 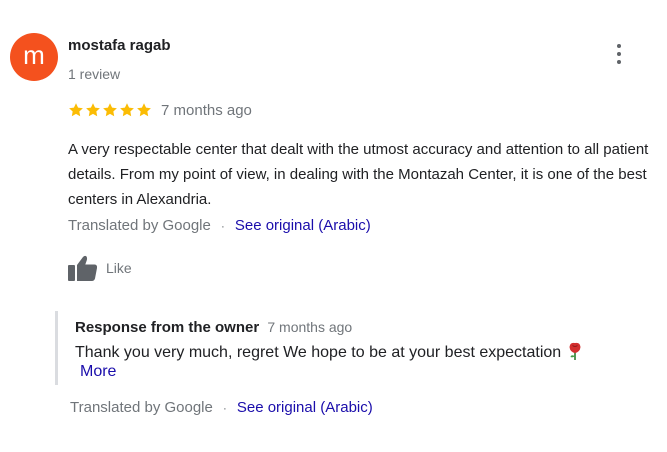 I want to click on more-link: More, so click(x=98, y=372).